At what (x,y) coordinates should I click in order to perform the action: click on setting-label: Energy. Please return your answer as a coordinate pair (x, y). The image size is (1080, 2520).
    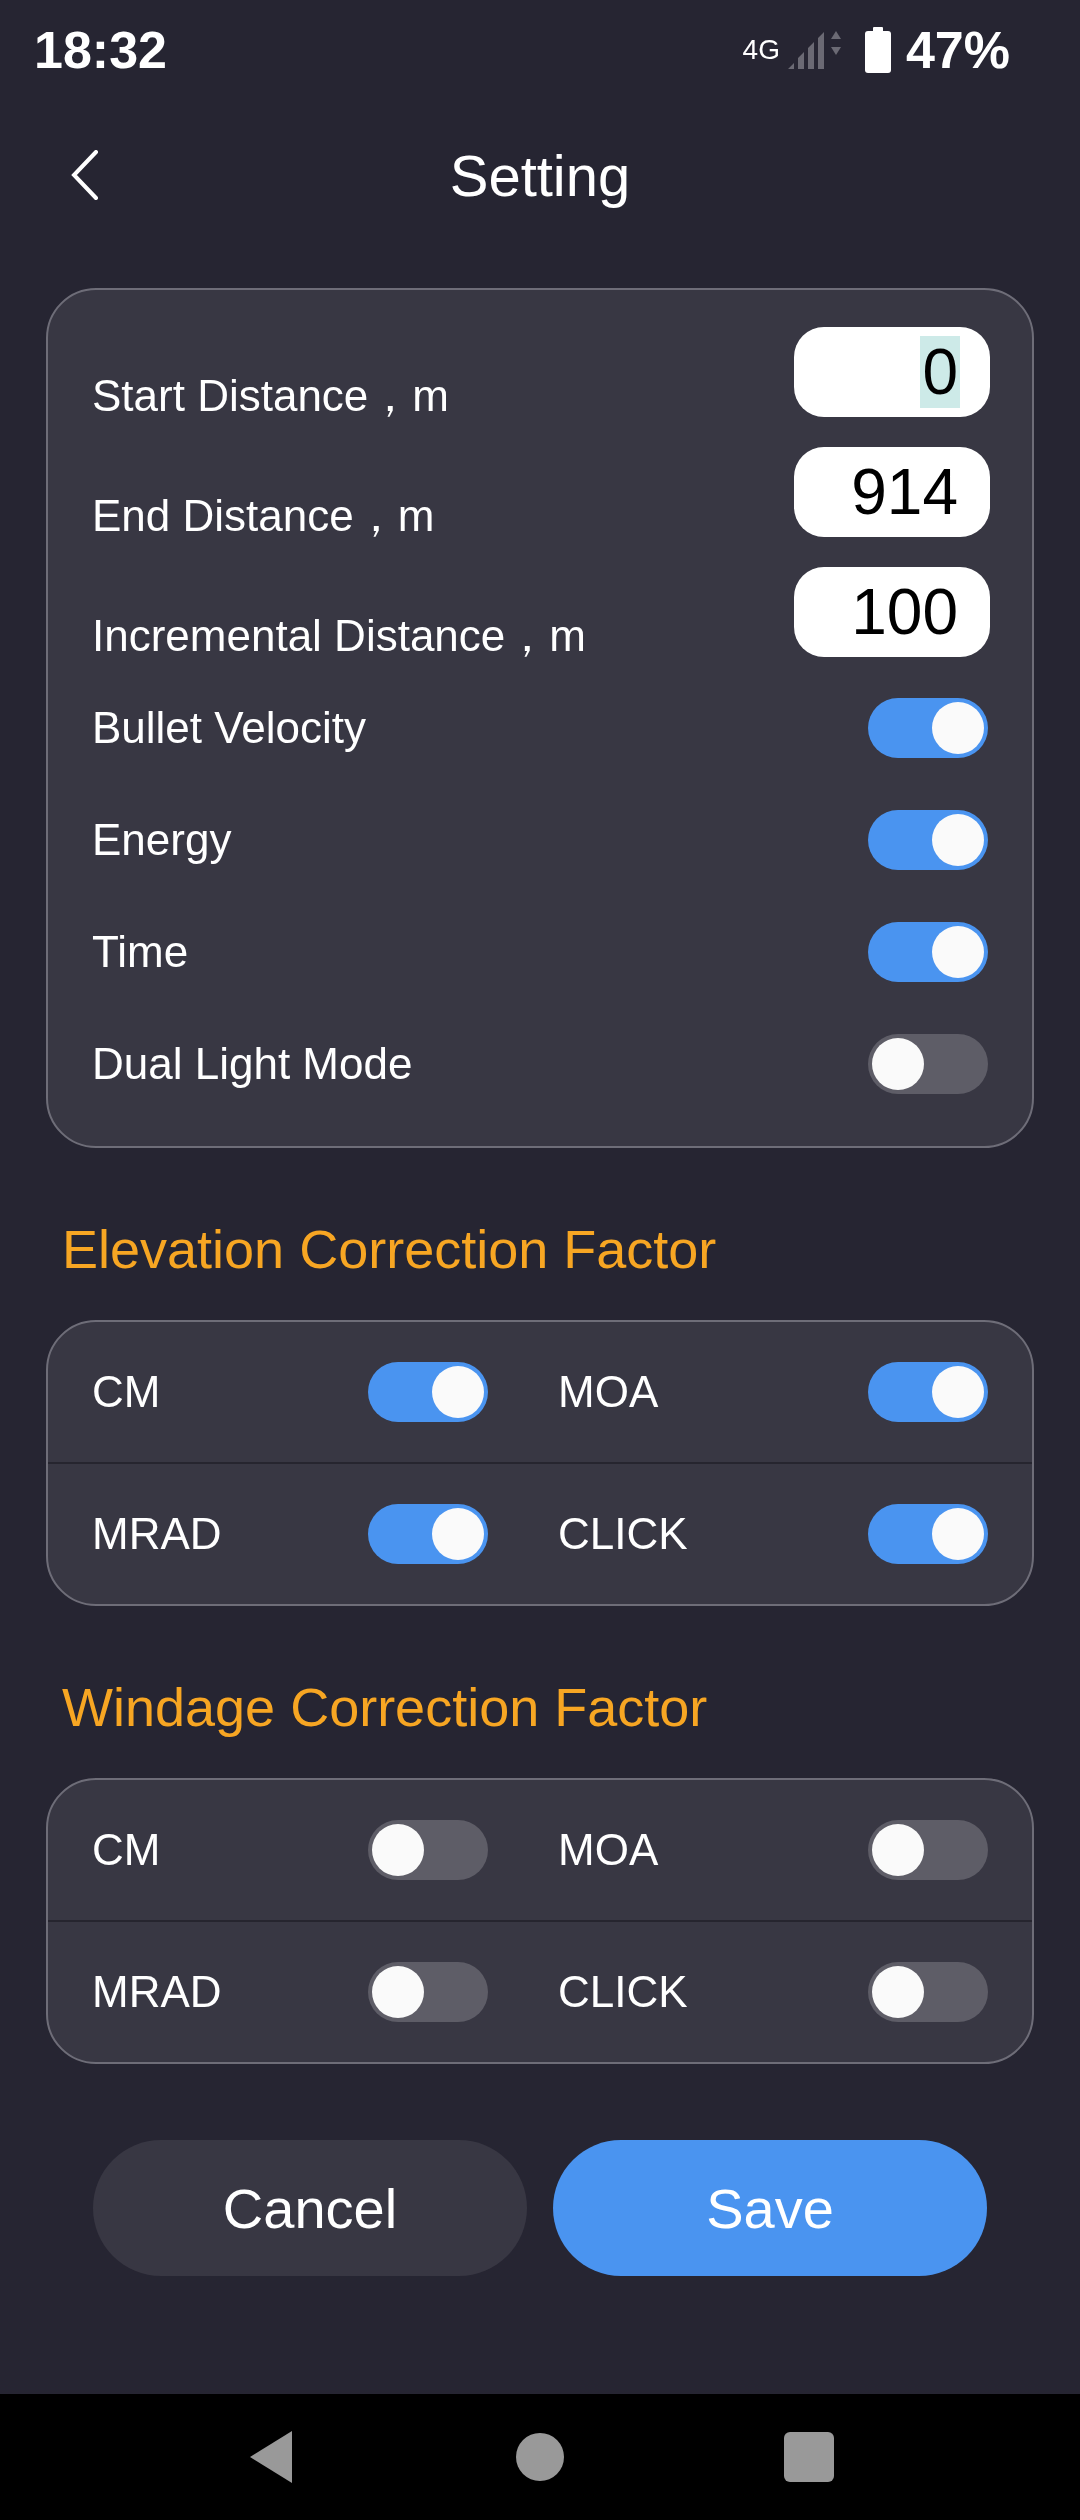
    Looking at the image, I should click on (162, 840).